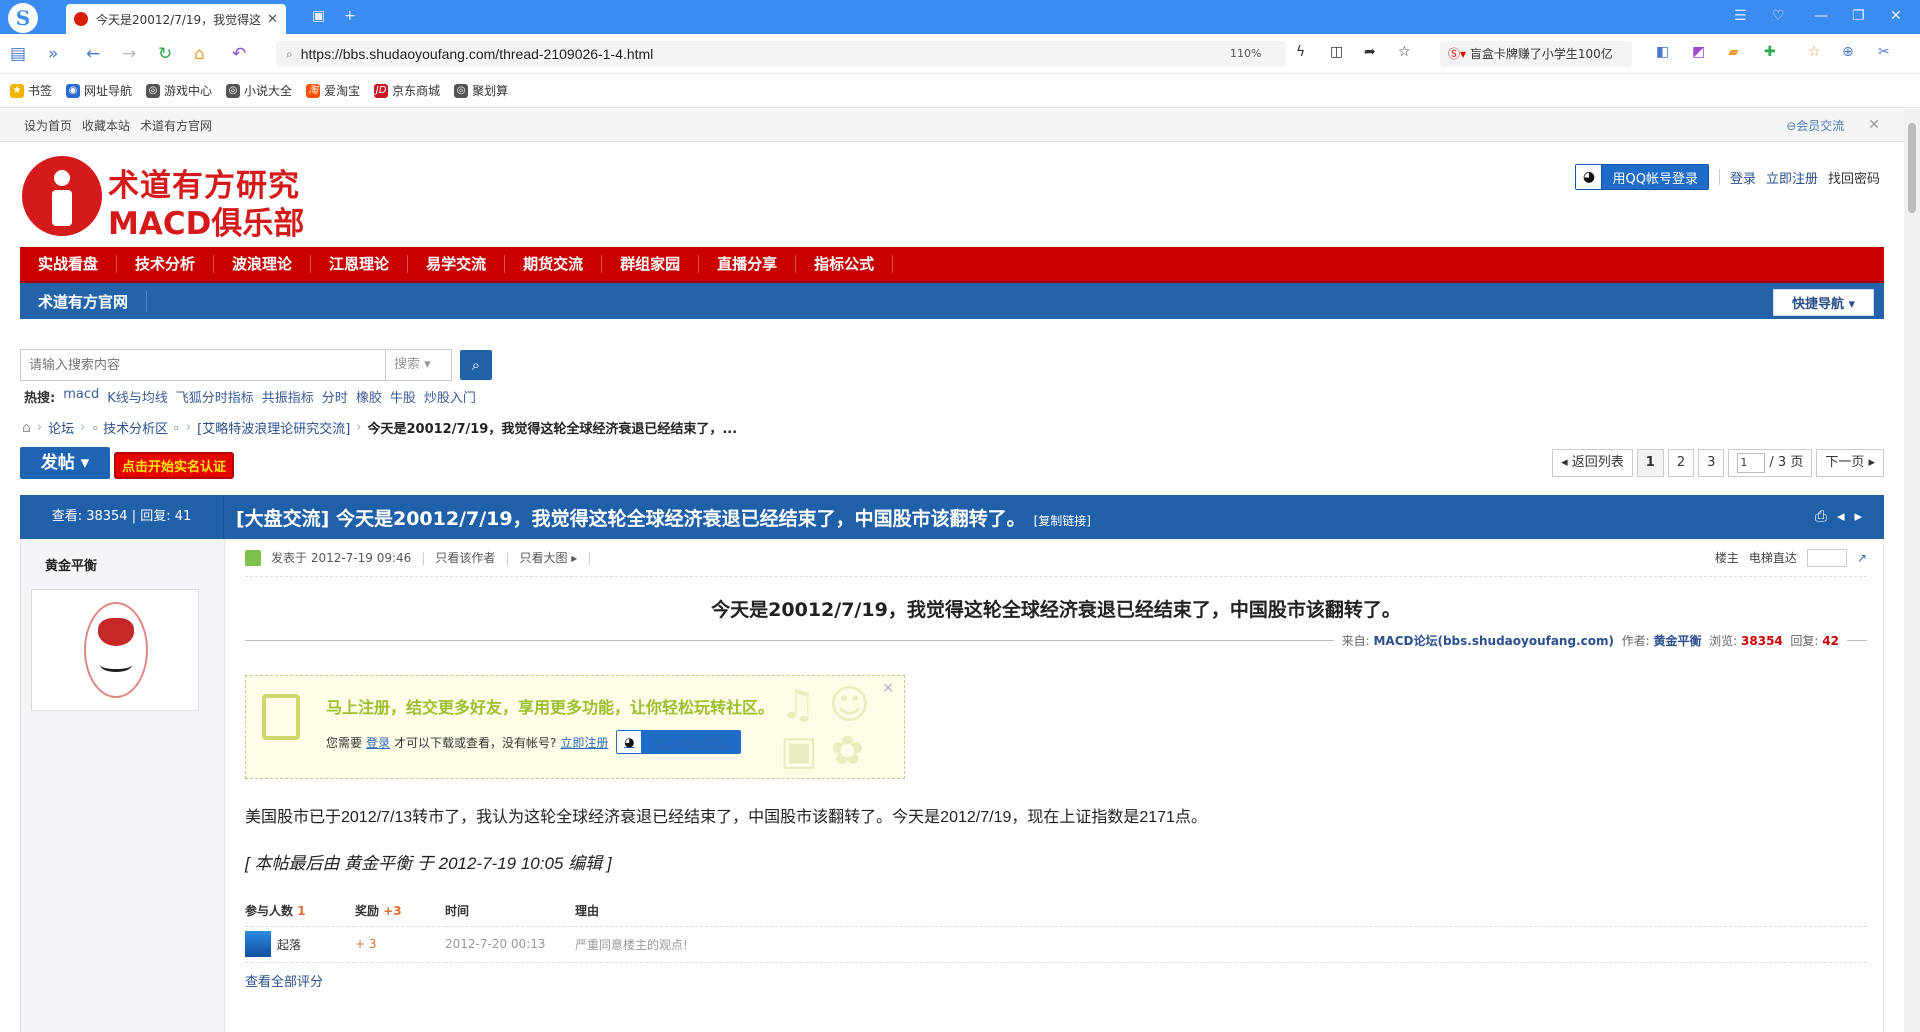  What do you see at coordinates (450, 396) in the screenshot?
I see `hot-search-link: 炒股入门` at bounding box center [450, 396].